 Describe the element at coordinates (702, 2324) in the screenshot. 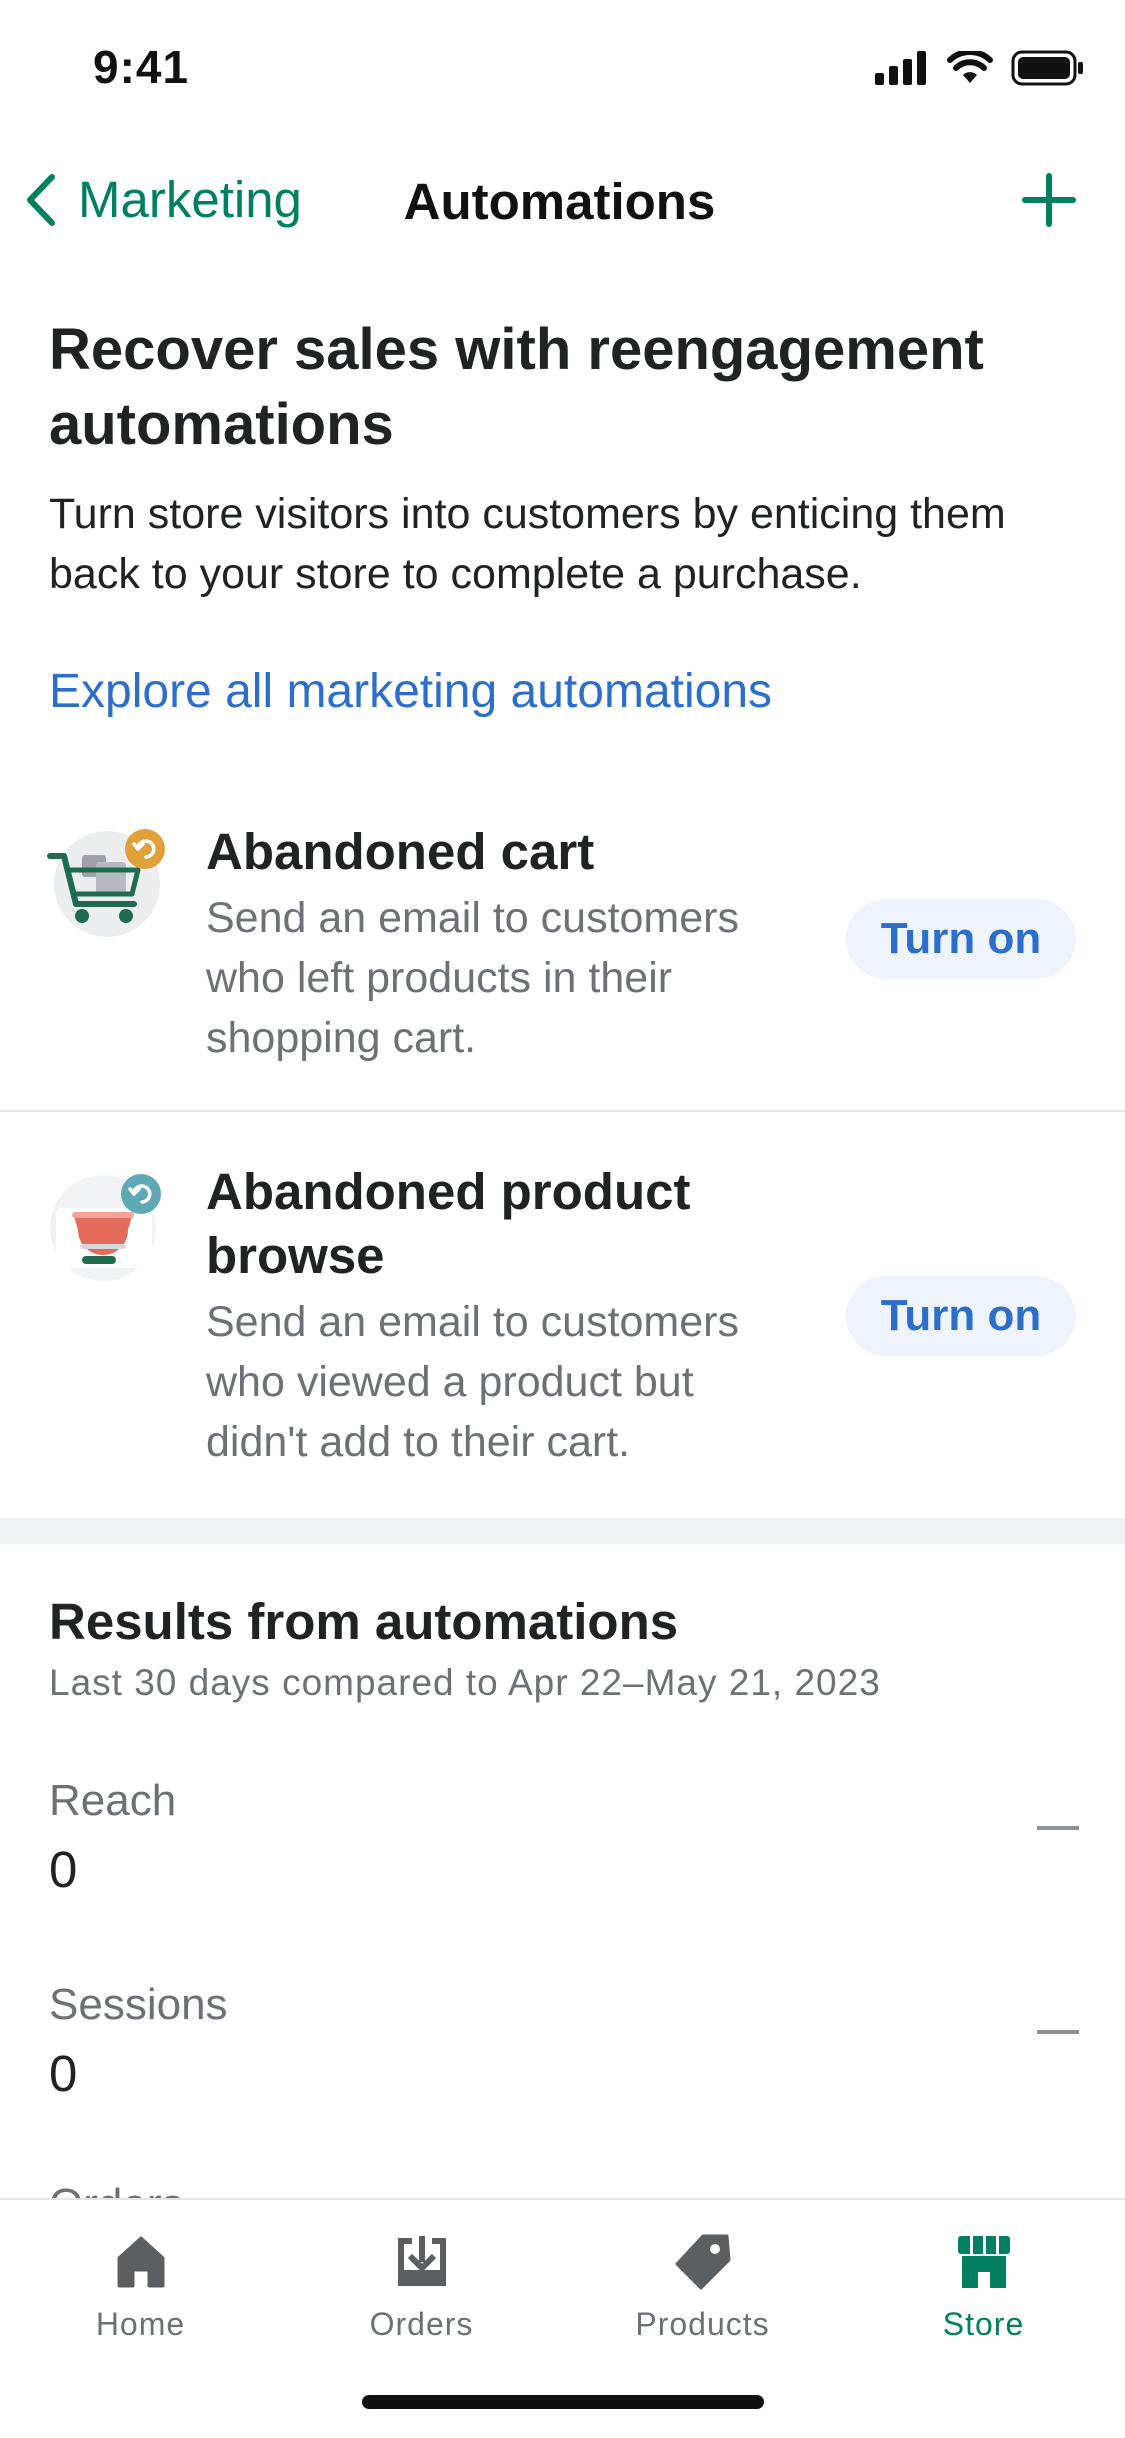

I see `tab-label: Products` at that location.